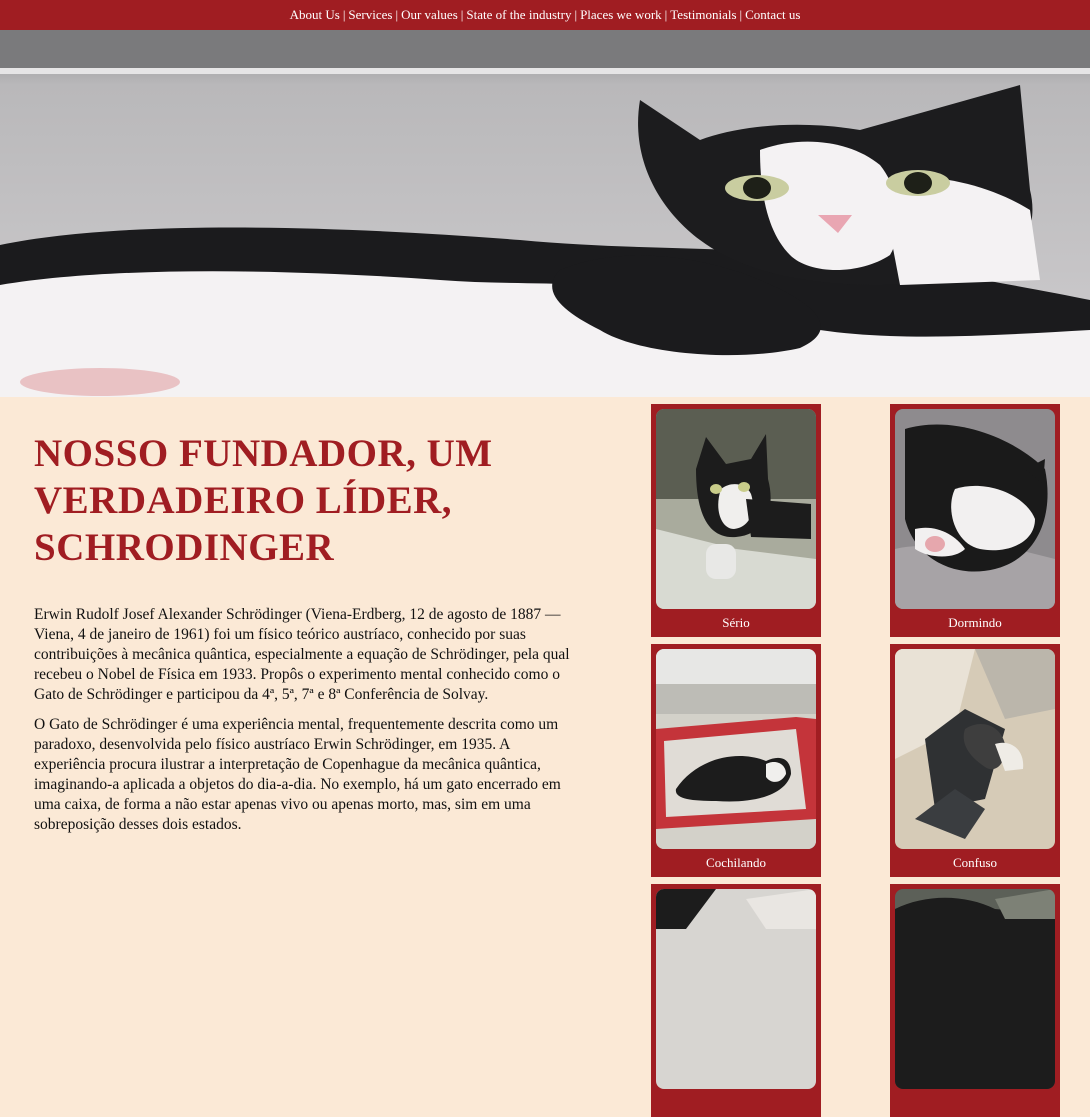 This screenshot has width=1090, height=1117. I want to click on nav-testimonials: Testimonials, so click(703, 15).